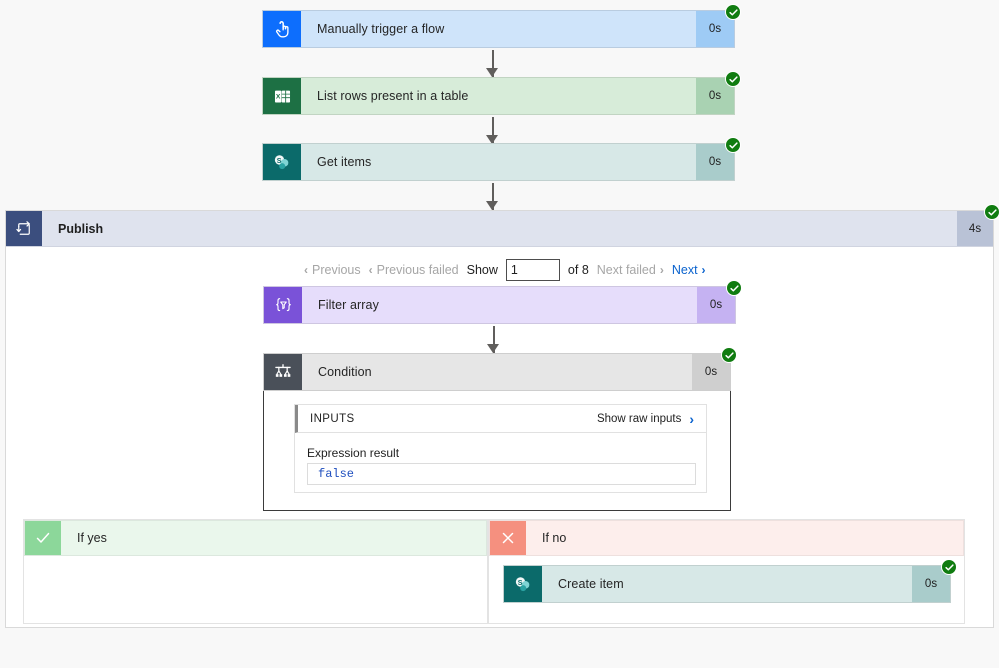 The height and width of the screenshot is (668, 999). Describe the element at coordinates (626, 270) in the screenshot. I see `pager-next-failed-label: Next failed` at that location.